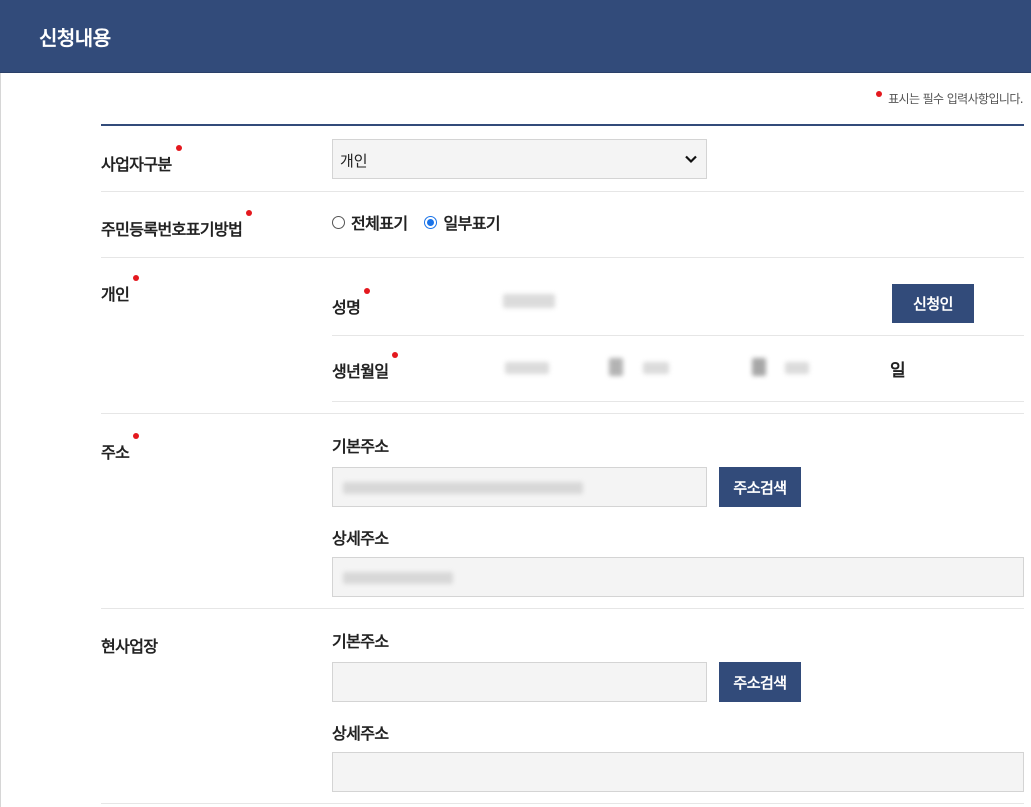 Image resolution: width=1031 pixels, height=807 pixels. What do you see at coordinates (656, 368) in the screenshot?
I see `birth-month-redacted` at bounding box center [656, 368].